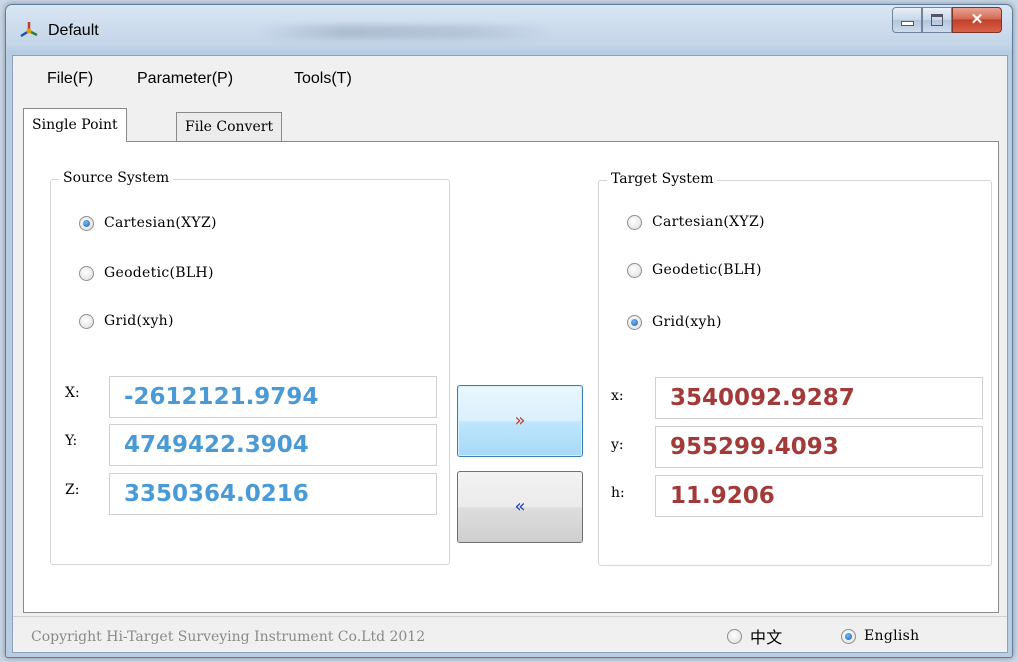 The image size is (1018, 662). Describe the element at coordinates (75, 125) in the screenshot. I see `tab-single-point: Single Point` at that location.